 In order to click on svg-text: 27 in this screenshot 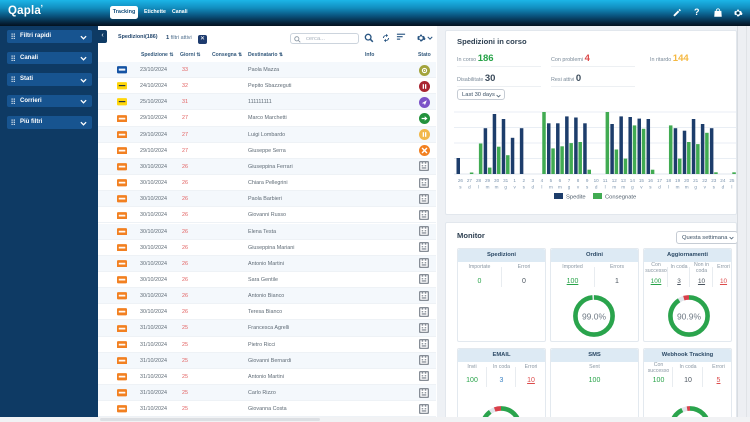, I will do `click(470, 180)`.